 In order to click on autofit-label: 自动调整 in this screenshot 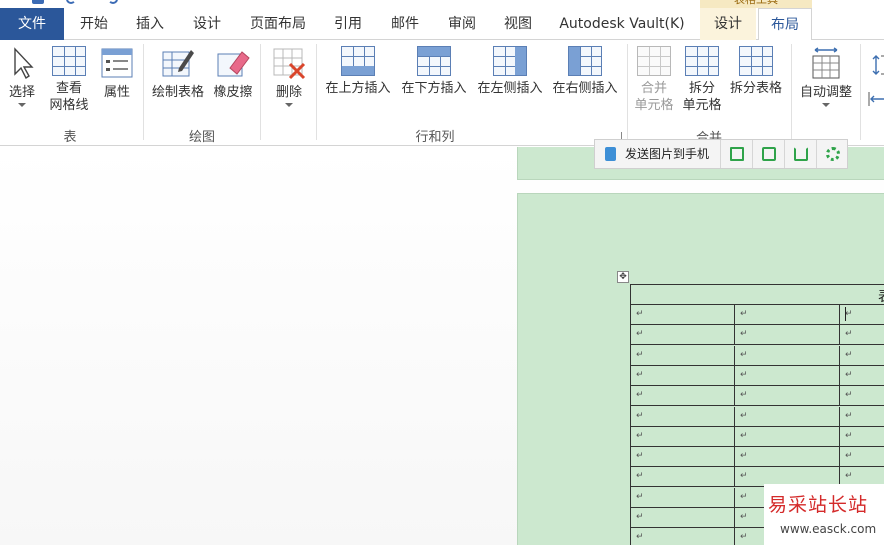, I will do `click(825, 92)`.